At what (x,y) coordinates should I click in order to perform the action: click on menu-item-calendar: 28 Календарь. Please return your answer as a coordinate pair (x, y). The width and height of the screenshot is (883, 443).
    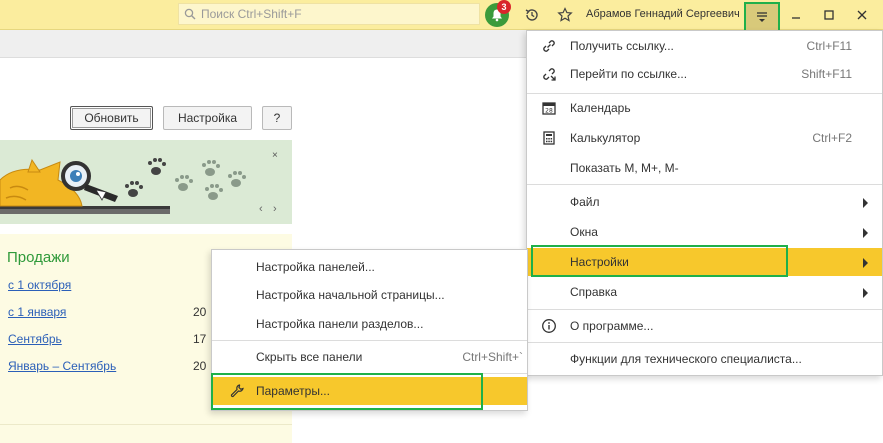
    Looking at the image, I should click on (704, 108).